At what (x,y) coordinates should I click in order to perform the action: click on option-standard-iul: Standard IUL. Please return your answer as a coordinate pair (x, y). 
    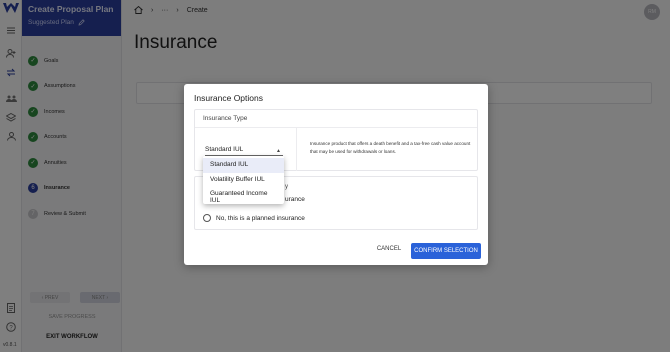
    Looking at the image, I should click on (243, 165).